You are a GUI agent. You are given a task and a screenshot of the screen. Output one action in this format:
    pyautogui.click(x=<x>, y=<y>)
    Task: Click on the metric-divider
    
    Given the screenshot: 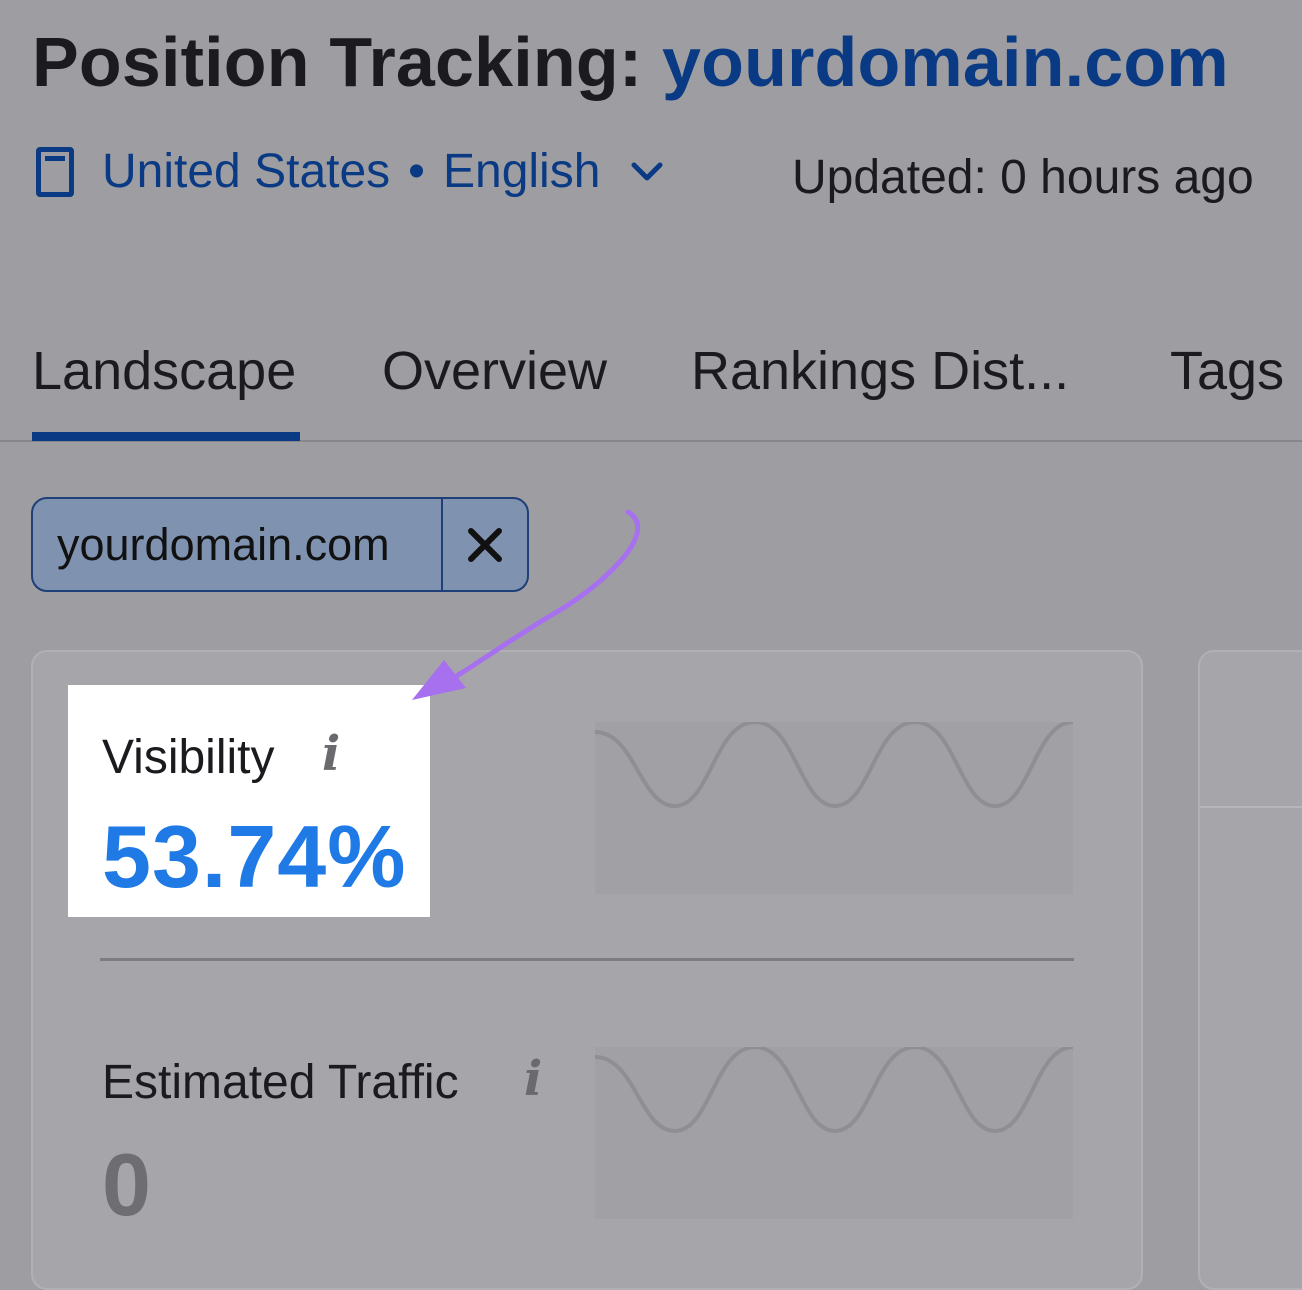 What is the action you would take?
    pyautogui.click(x=587, y=959)
    